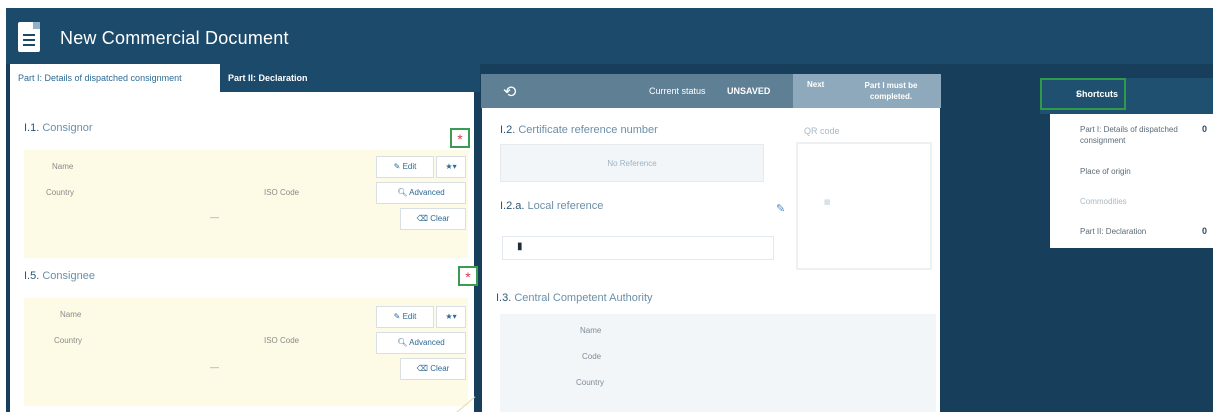 This screenshot has height=412, width=1213. Describe the element at coordinates (1105, 171) in the screenshot. I see `shortcut-place-of-origin: Place of origin` at that location.